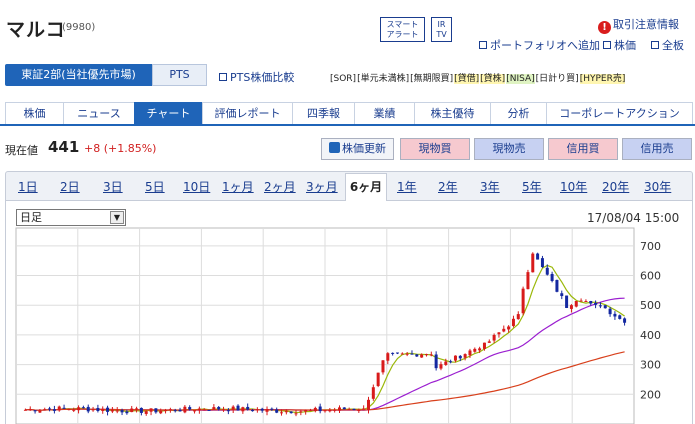 The image size is (695, 424). What do you see at coordinates (650, 365) in the screenshot?
I see `y-tick-label: 300` at bounding box center [650, 365].